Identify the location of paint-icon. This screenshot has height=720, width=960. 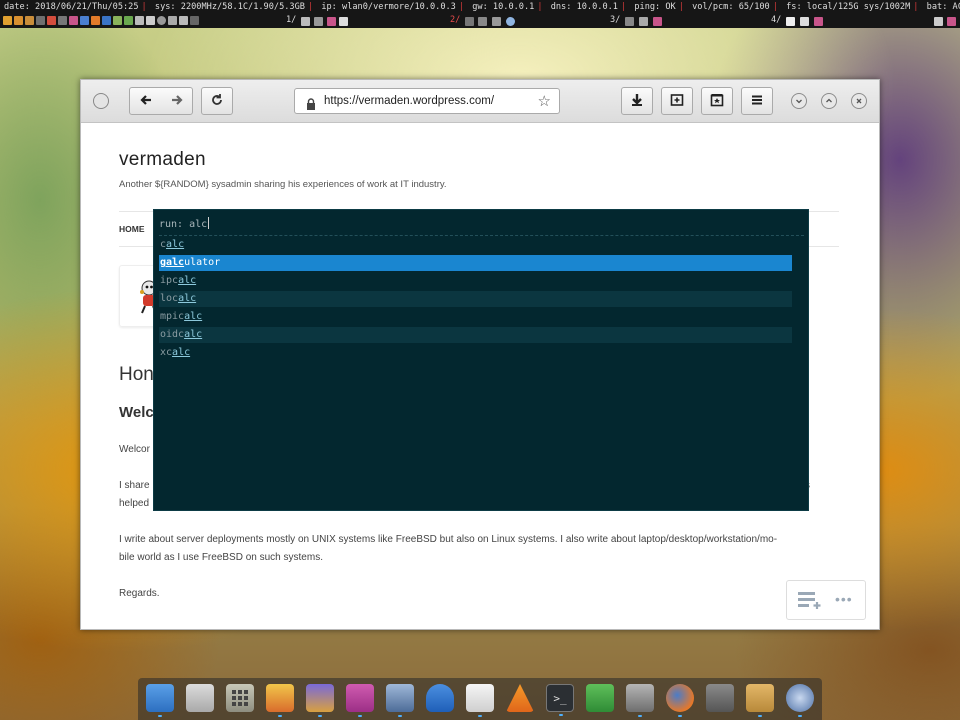
(280, 700).